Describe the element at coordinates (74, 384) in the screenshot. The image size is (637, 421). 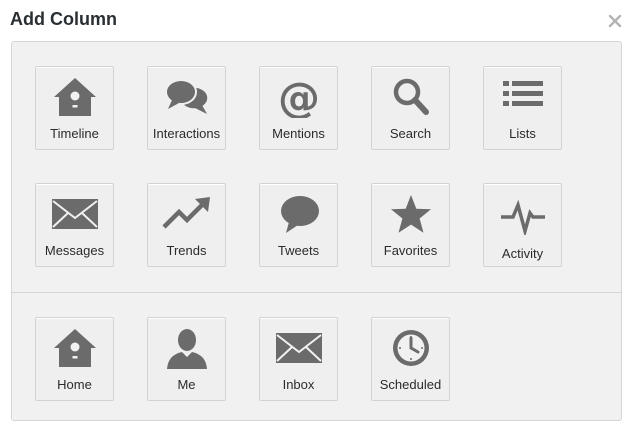
I see `column-label: Home` at that location.